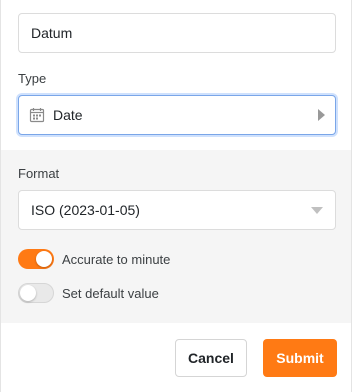 This screenshot has width=352, height=392. Describe the element at coordinates (321, 115) in the screenshot. I see `caret-right-icon` at that location.